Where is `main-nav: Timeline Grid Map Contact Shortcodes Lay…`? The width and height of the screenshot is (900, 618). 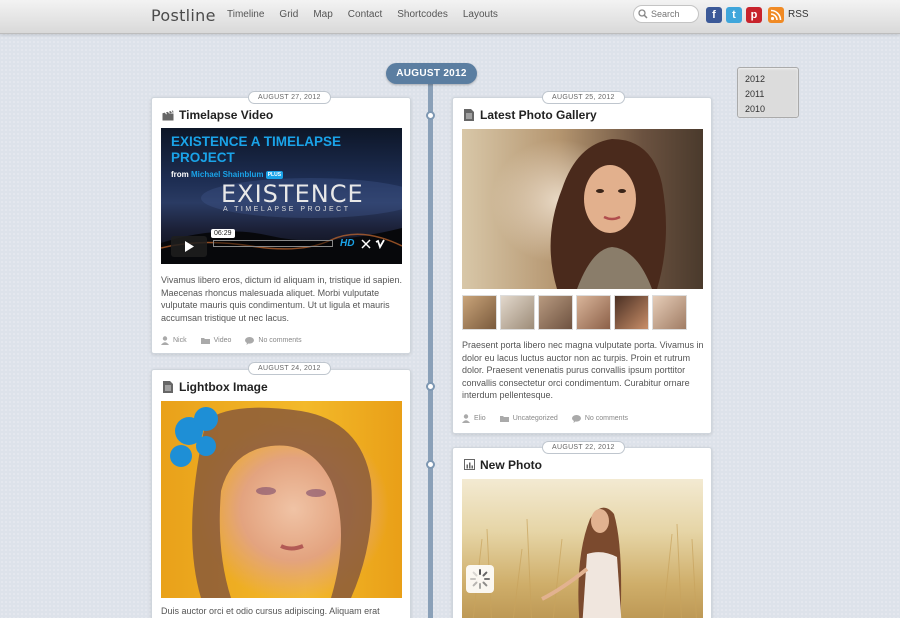
main-nav: Timeline Grid Map Contact Shortcodes Lay… is located at coordinates (370, 14).